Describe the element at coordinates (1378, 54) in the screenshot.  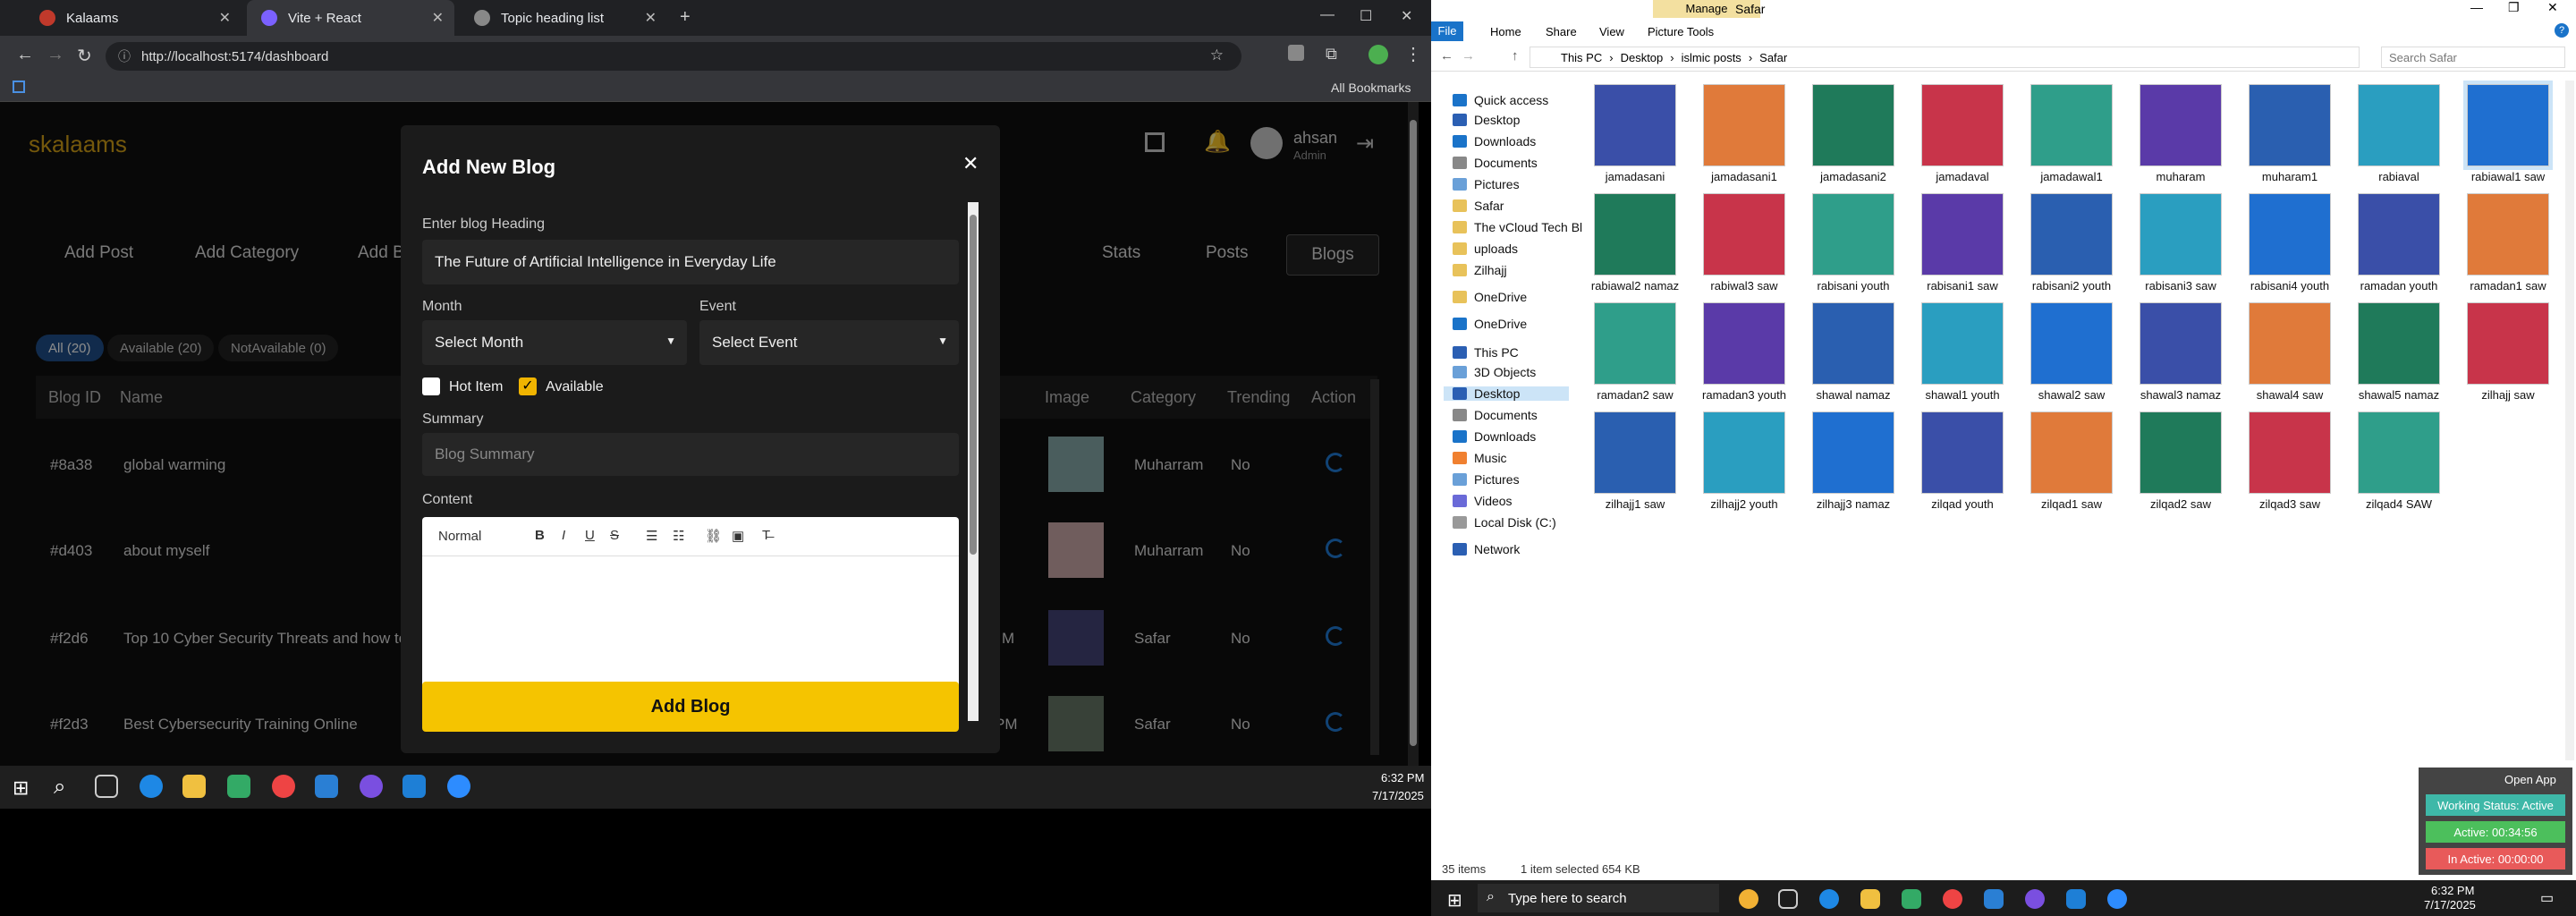
I see `profile-avatar` at that location.